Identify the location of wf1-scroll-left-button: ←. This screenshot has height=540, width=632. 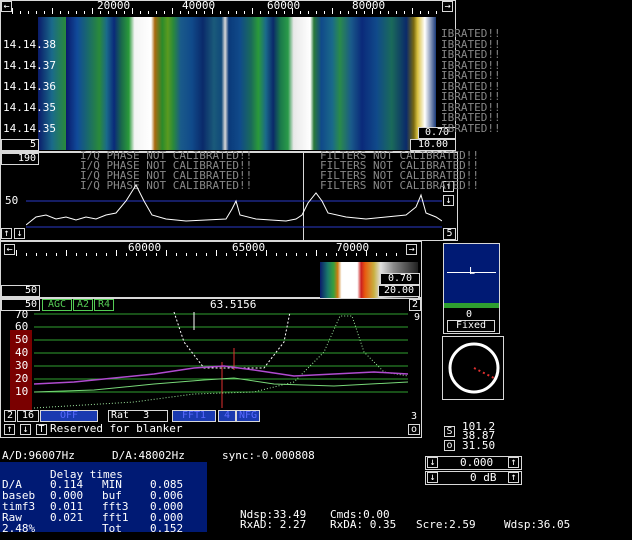
(6, 6).